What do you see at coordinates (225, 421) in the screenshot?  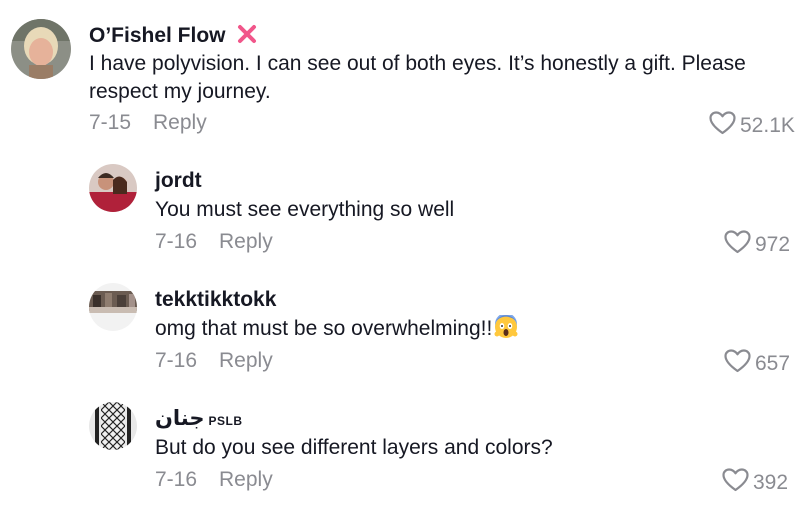 I see `username-badge: PSLB` at bounding box center [225, 421].